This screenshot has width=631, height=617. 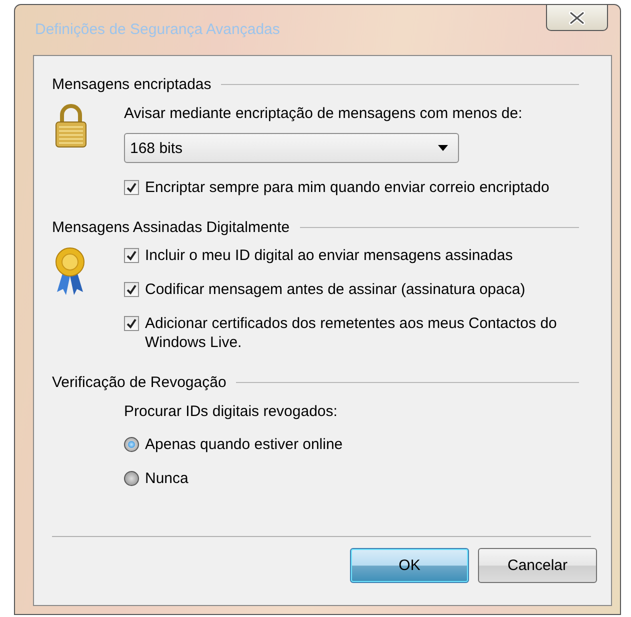 I want to click on dialog-button: OK, so click(x=409, y=565).